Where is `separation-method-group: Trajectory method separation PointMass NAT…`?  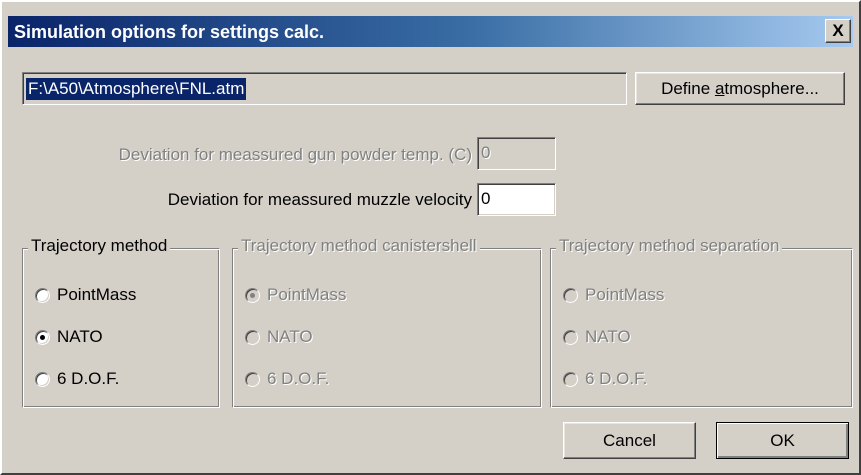
separation-method-group: Trajectory method separation PointMass NAT… is located at coordinates (701, 322).